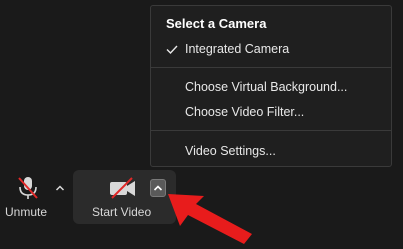 The height and width of the screenshot is (249, 403). I want to click on unmute-button: Unmute, so click(26, 197).